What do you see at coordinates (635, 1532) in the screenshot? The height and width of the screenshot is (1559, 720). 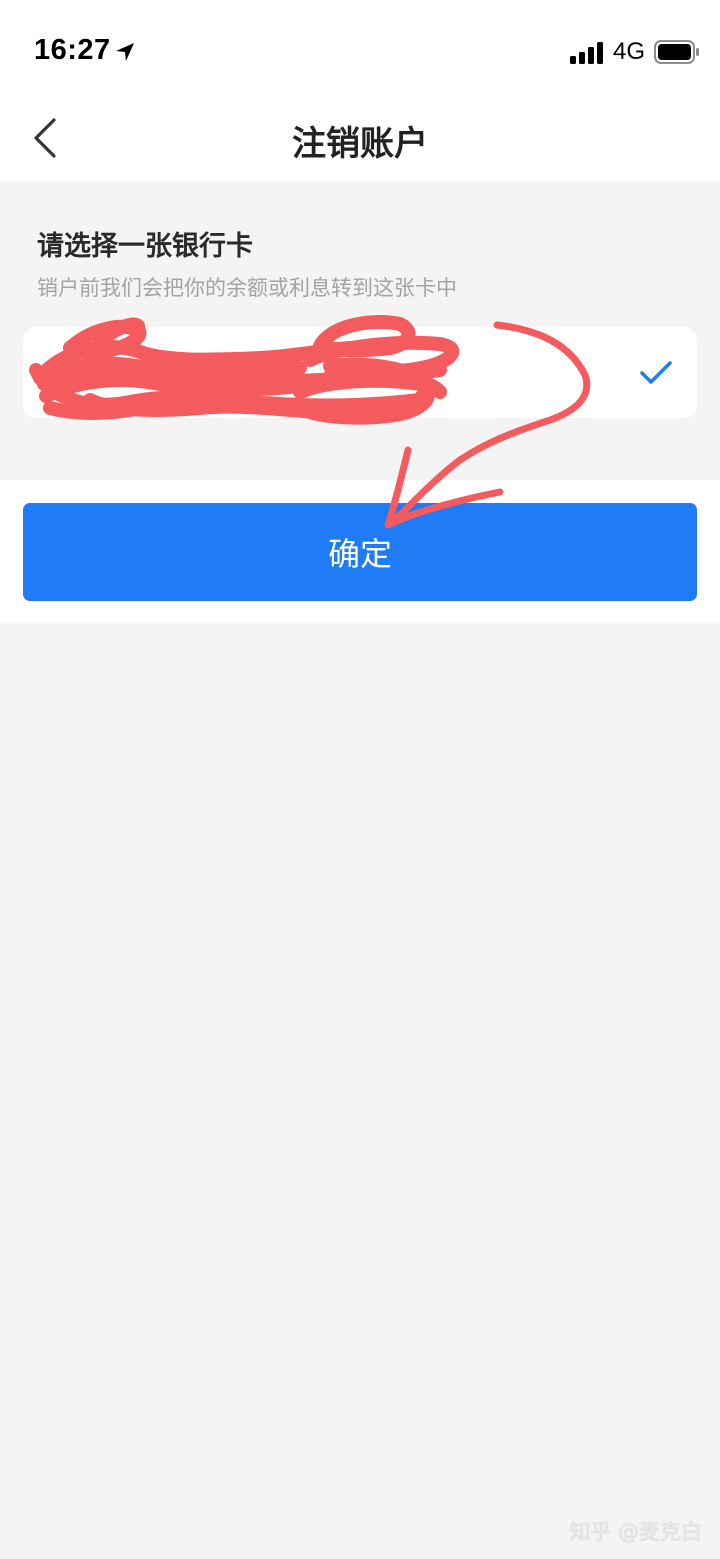 I see `watermark: 知乎 @麦克白` at bounding box center [635, 1532].